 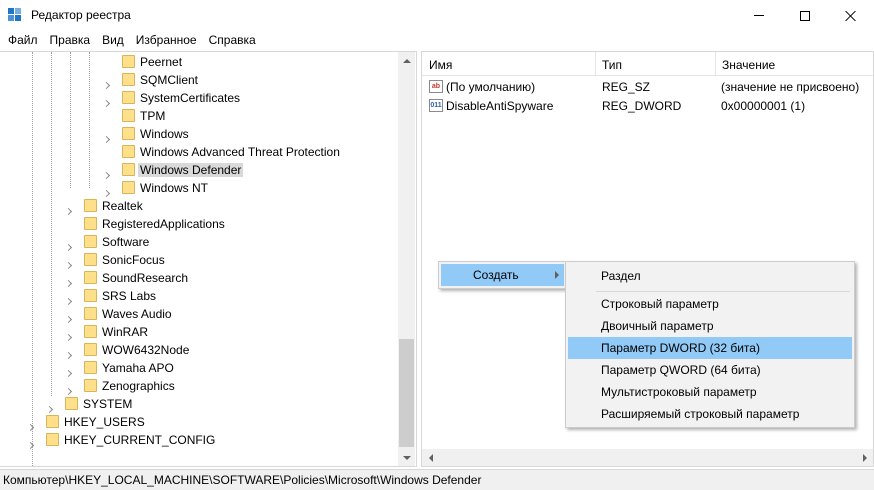 I want to click on minimize-button, so click(x=759, y=15).